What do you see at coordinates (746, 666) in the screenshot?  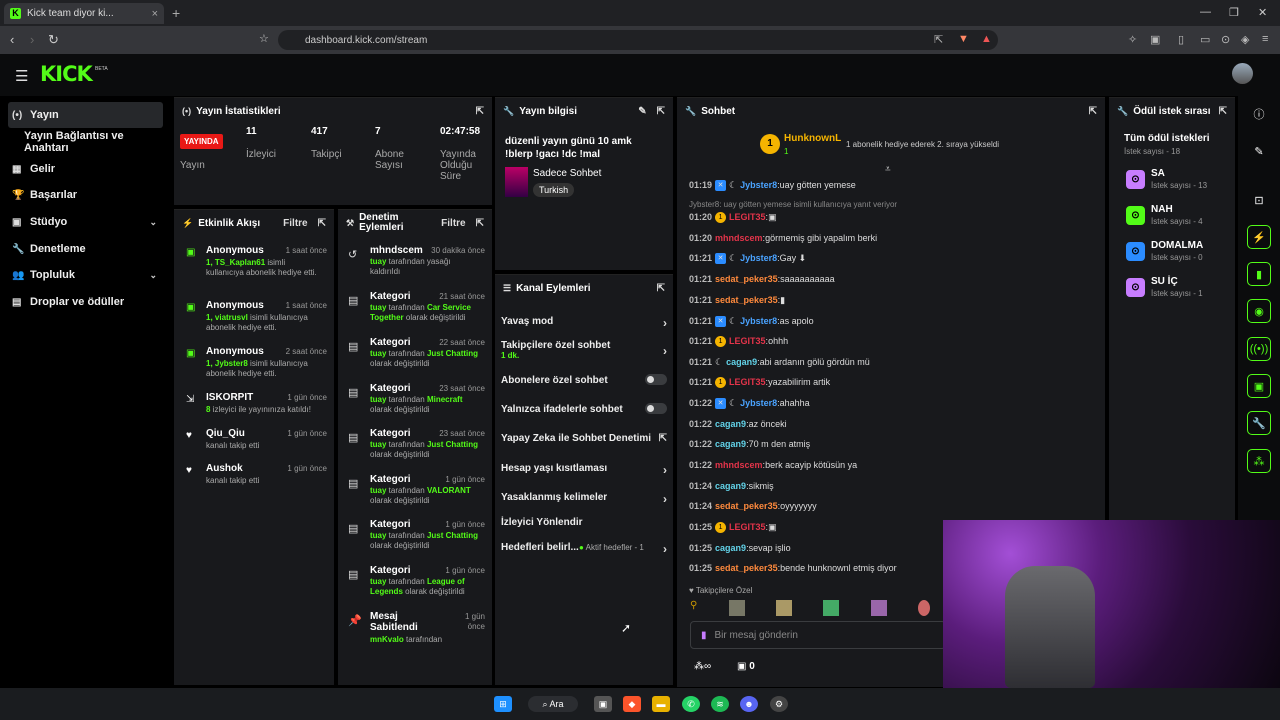 I see `points-display: ▣ 0` at bounding box center [746, 666].